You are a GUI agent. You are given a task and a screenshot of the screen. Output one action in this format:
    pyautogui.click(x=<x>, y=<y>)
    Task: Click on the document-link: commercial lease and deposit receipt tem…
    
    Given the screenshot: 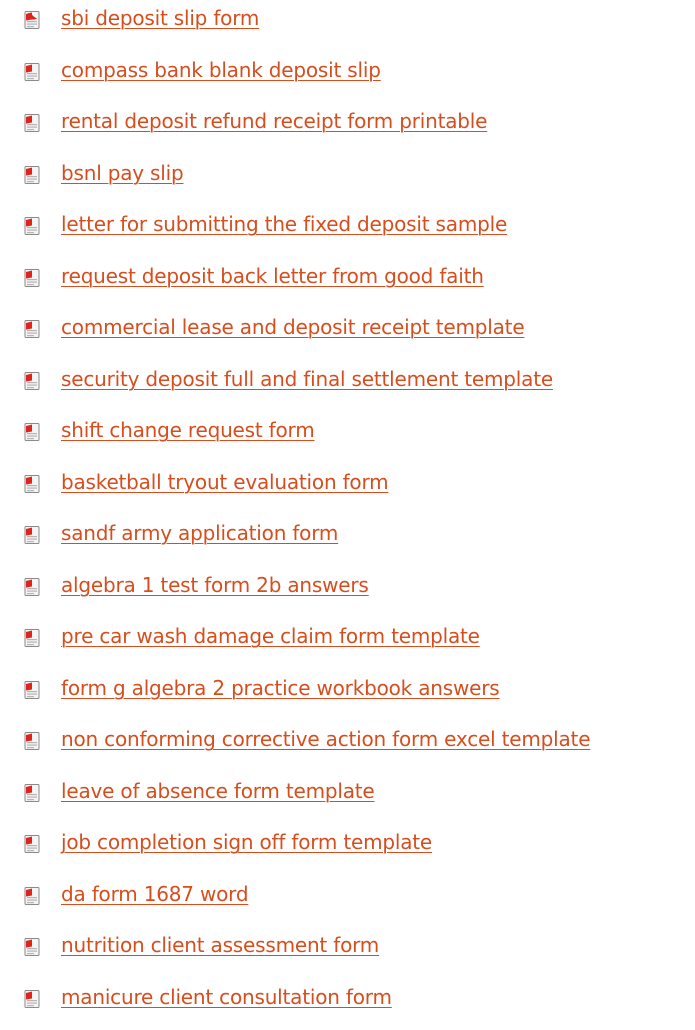 What is the action you would take?
    pyautogui.click(x=292, y=327)
    